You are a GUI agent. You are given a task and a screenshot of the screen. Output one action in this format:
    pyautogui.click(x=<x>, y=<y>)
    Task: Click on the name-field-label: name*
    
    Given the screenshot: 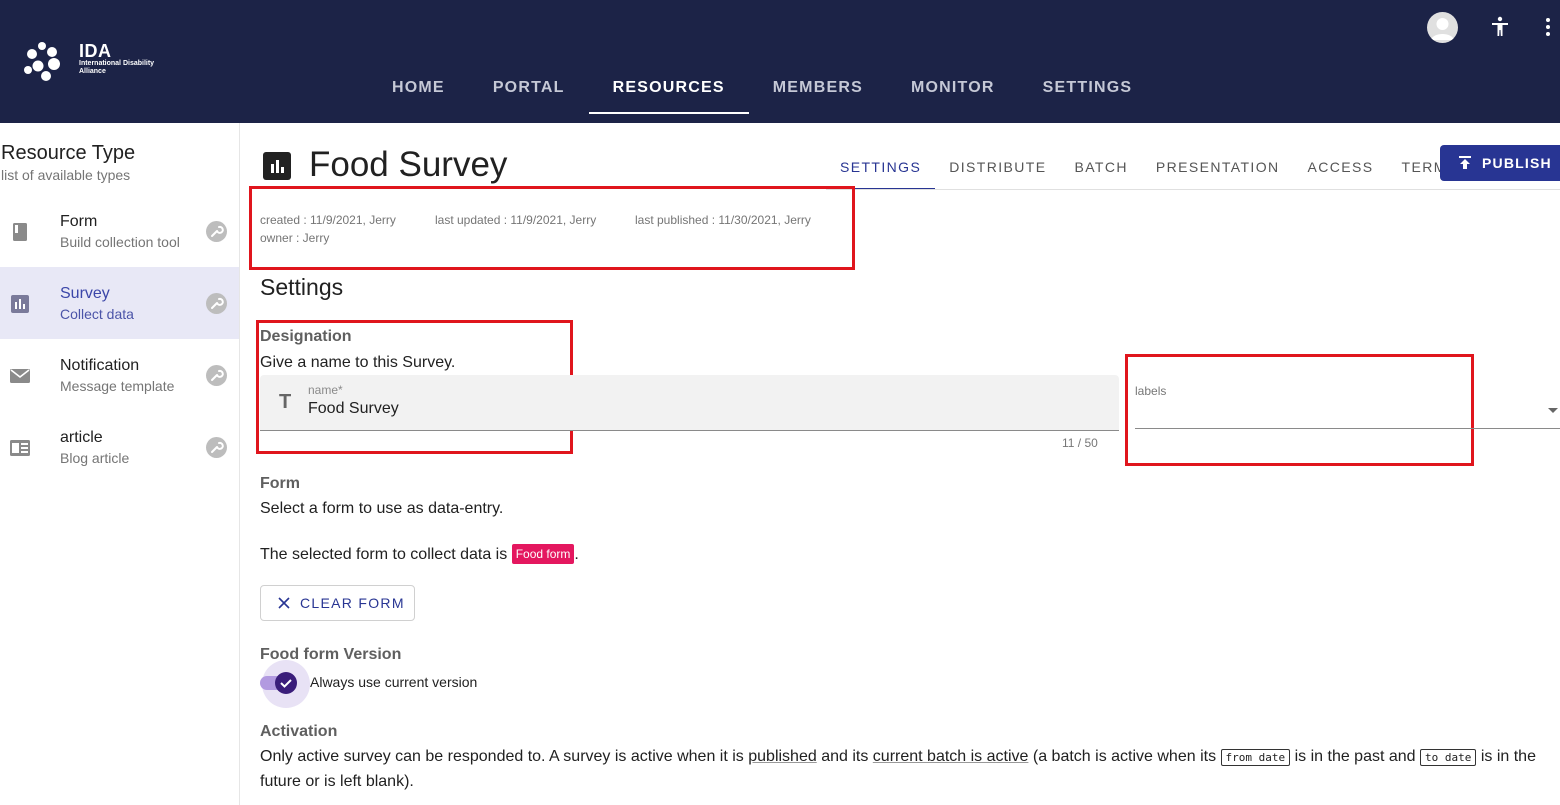 What is the action you would take?
    pyautogui.click(x=325, y=390)
    